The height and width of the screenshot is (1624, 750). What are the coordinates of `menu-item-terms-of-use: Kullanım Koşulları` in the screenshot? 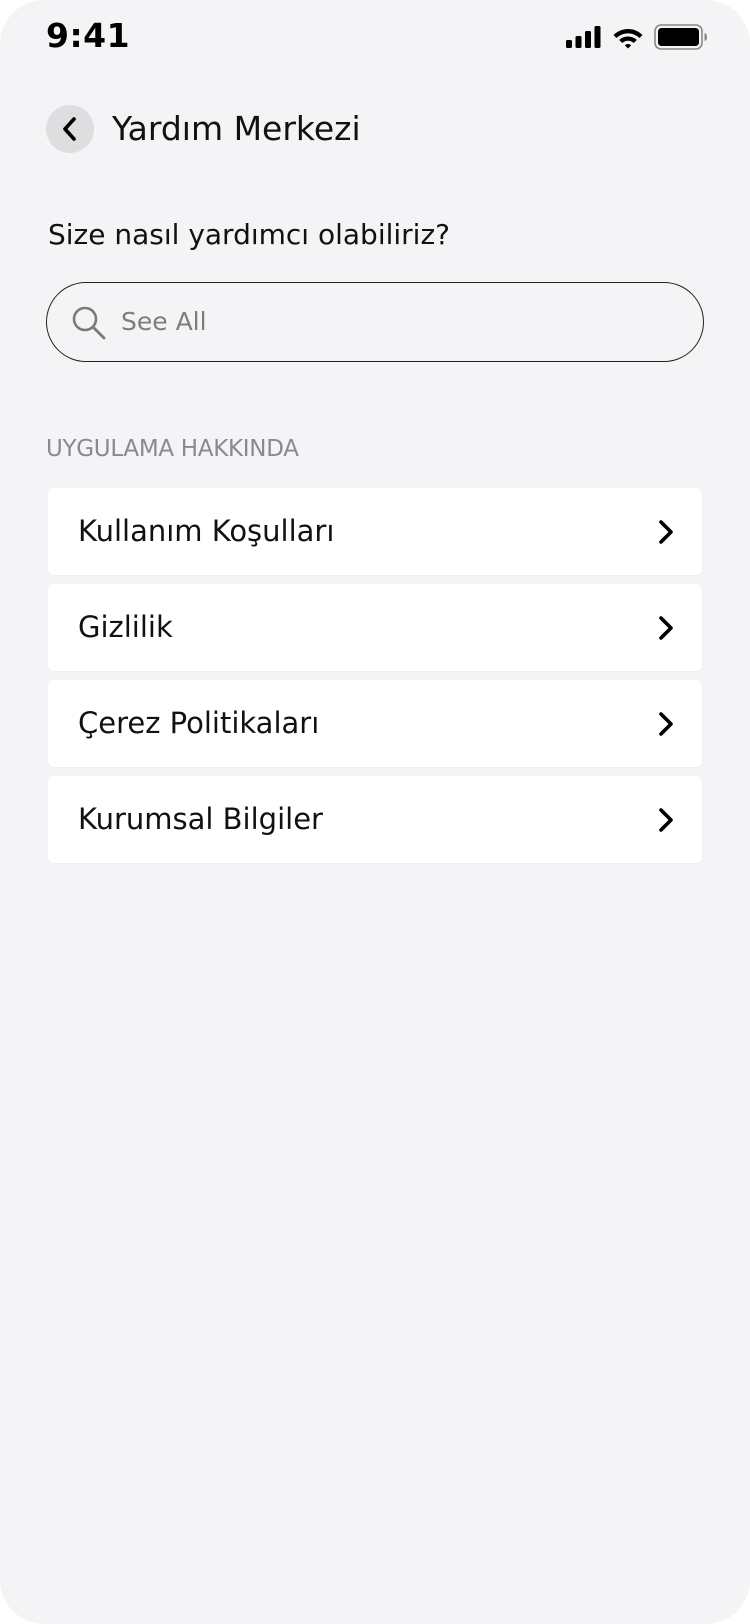 It's located at (375, 531).